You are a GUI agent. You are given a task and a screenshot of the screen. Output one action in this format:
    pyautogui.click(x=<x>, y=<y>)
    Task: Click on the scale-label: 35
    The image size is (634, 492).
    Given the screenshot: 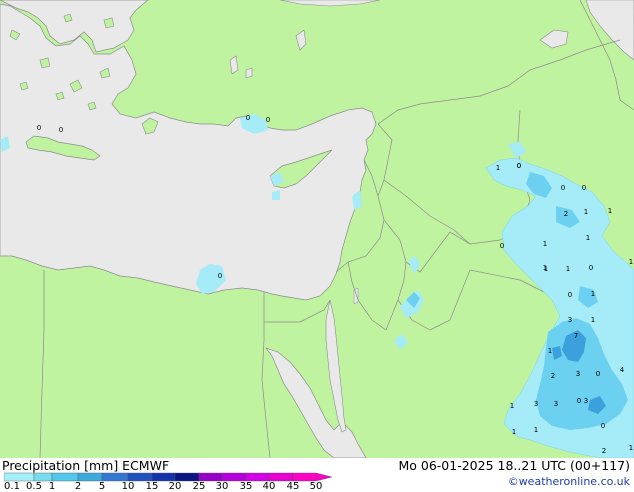 What is the action you would take?
    pyautogui.click(x=246, y=486)
    